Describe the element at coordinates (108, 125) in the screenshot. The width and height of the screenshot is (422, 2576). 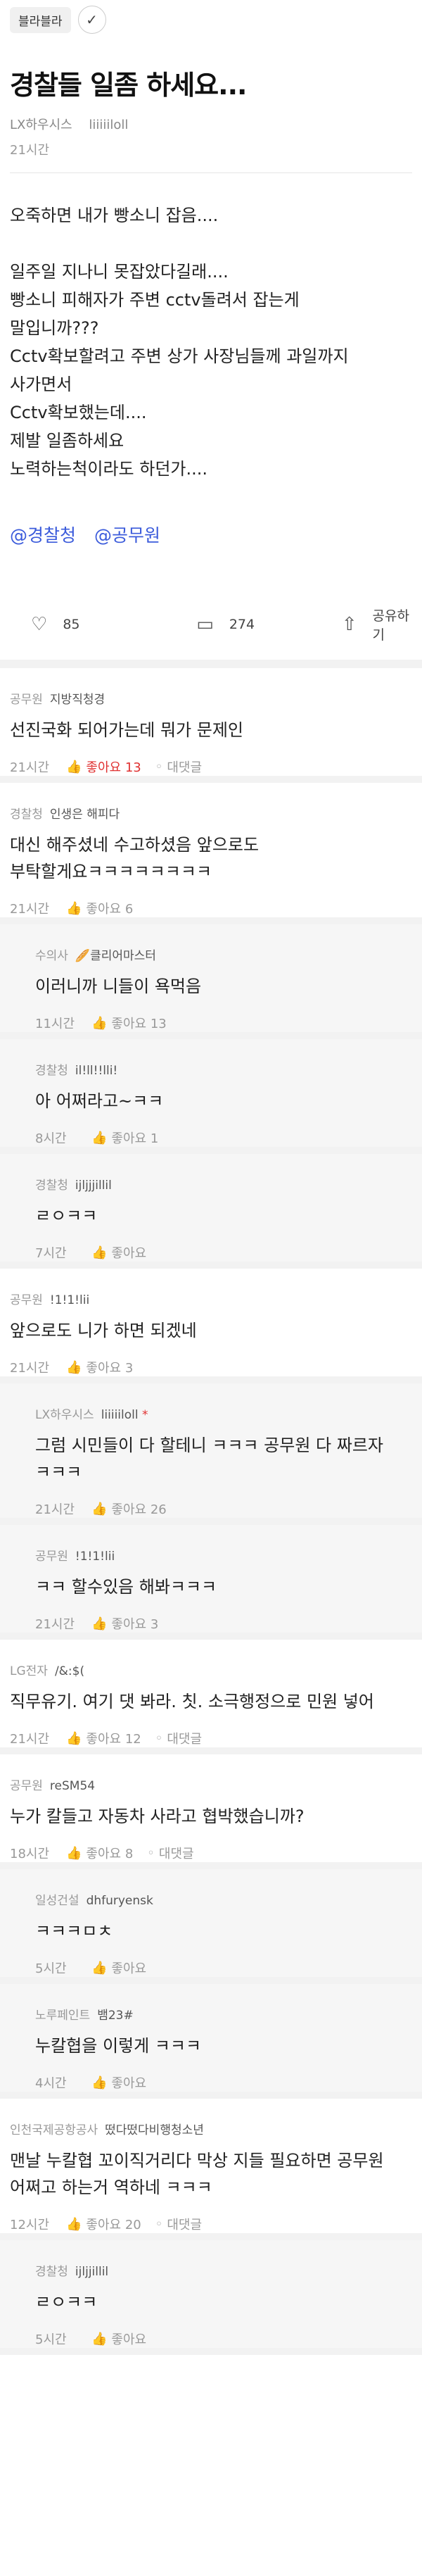
I see `post-nickname: liiiiiloll` at that location.